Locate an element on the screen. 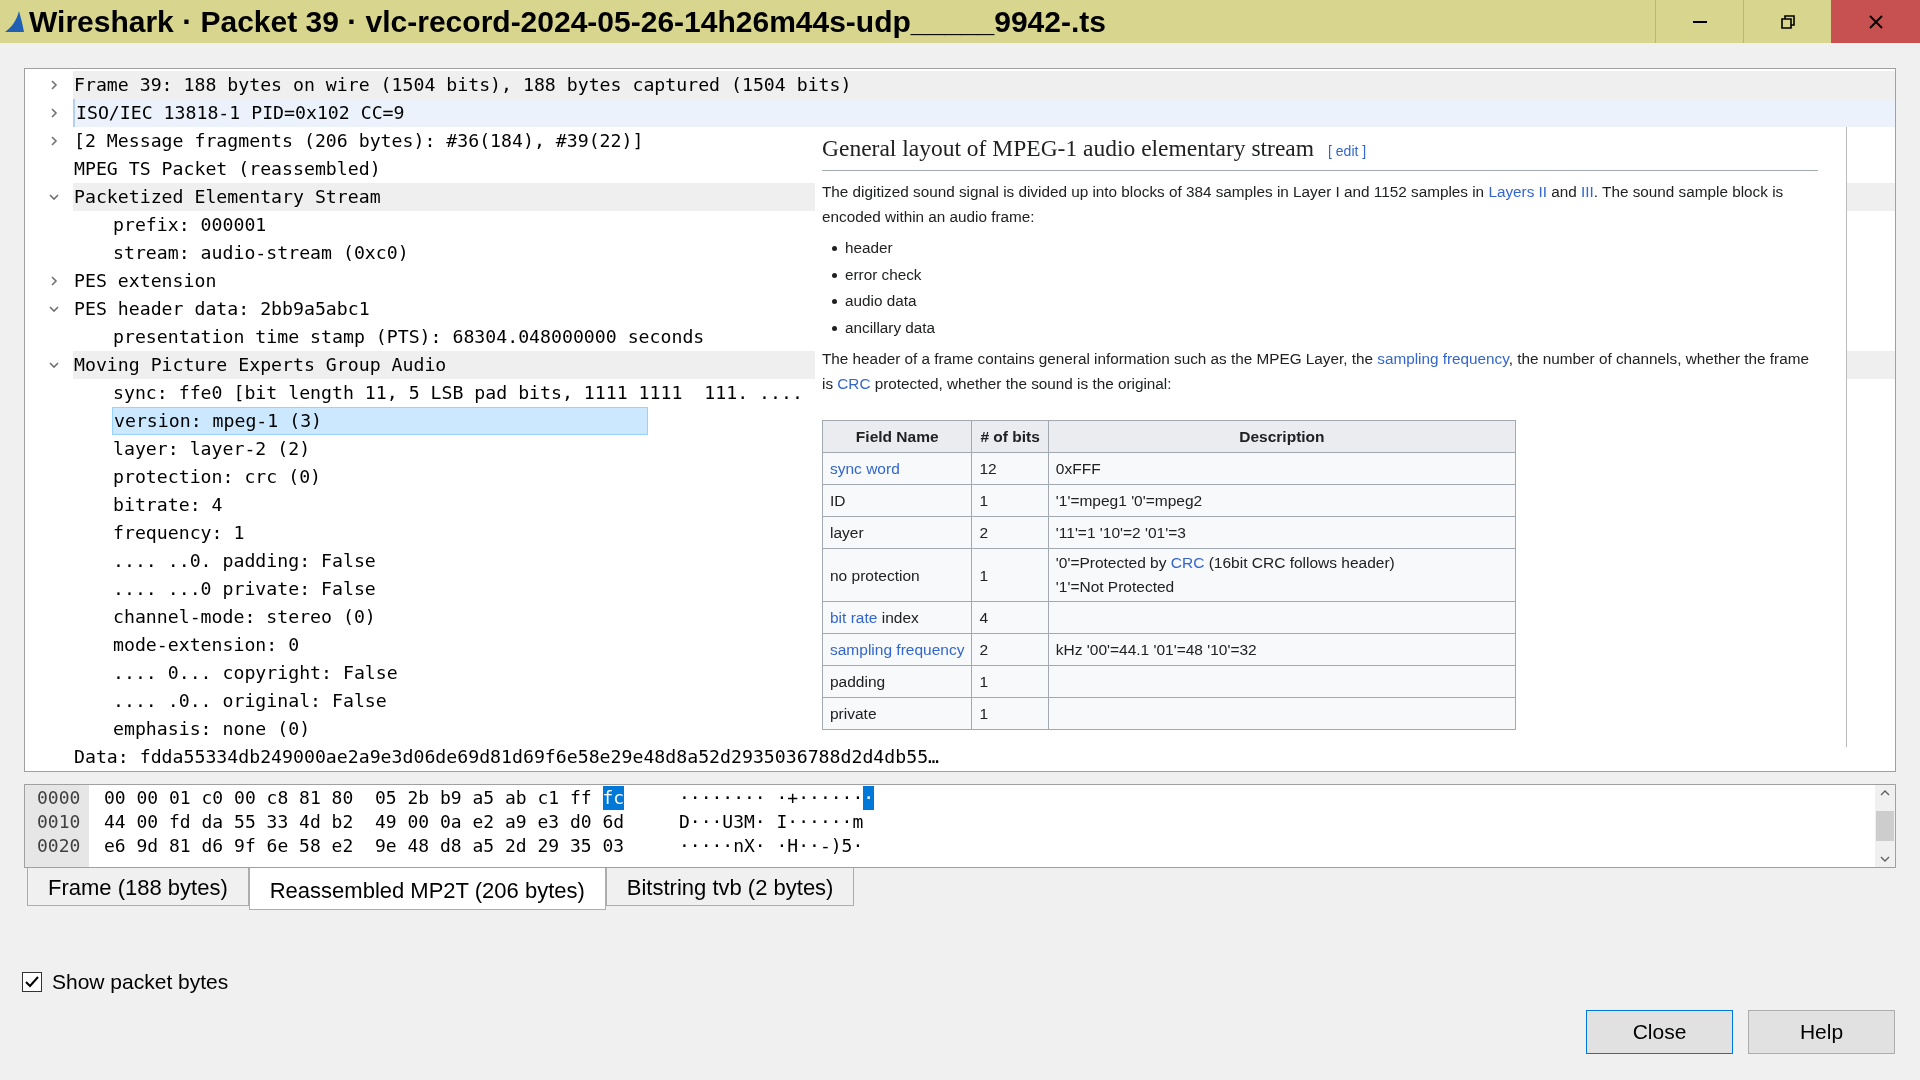 Image resolution: width=1920 pixels, height=1080 pixels. ascii-text: · is located at coordinates (869, 798).